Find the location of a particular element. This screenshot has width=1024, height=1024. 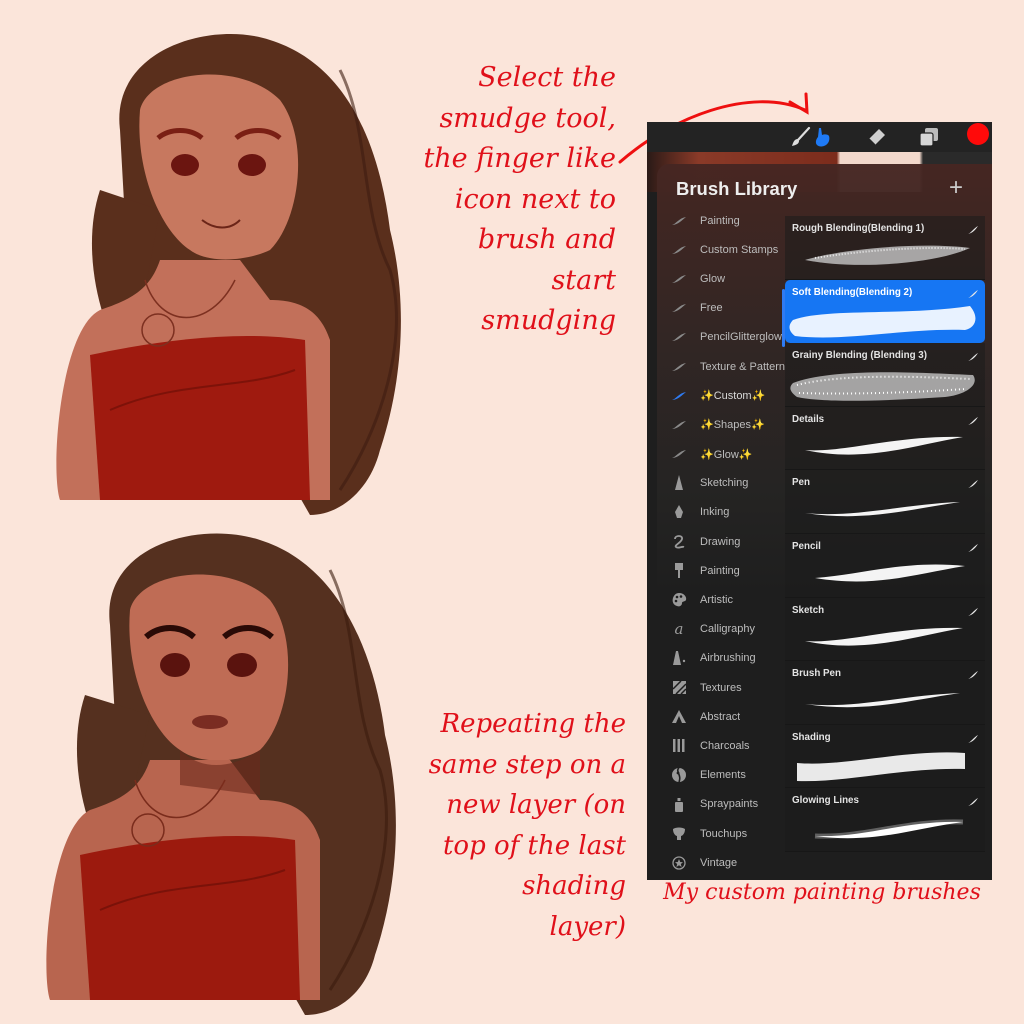

abstract-icon is located at coordinates (679, 717).